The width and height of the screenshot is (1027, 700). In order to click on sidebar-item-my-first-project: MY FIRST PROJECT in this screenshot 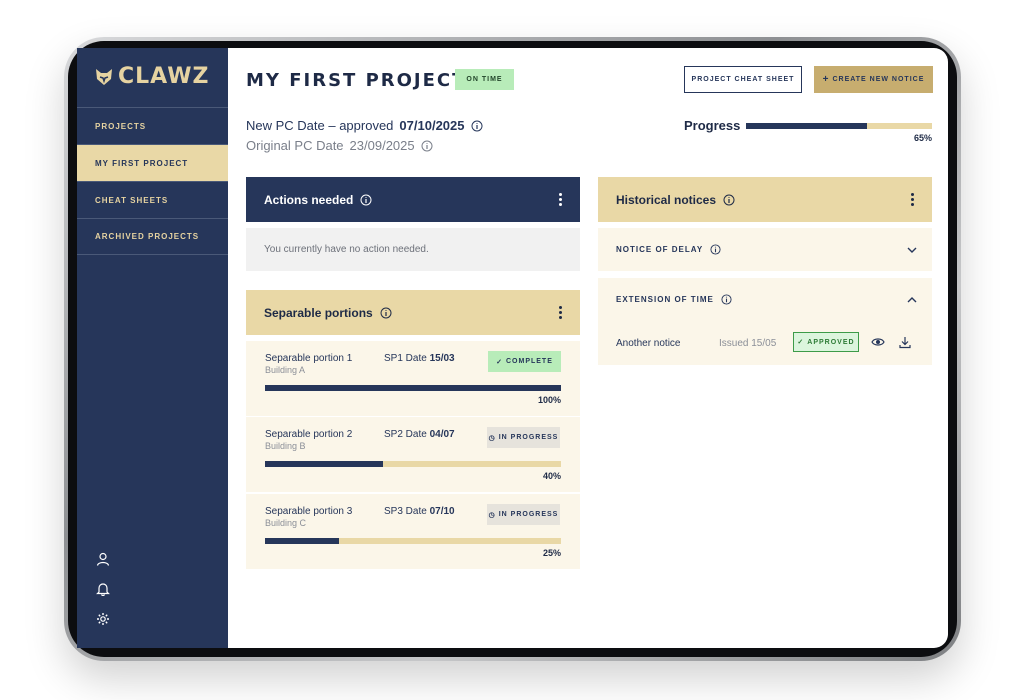, I will do `click(152, 162)`.